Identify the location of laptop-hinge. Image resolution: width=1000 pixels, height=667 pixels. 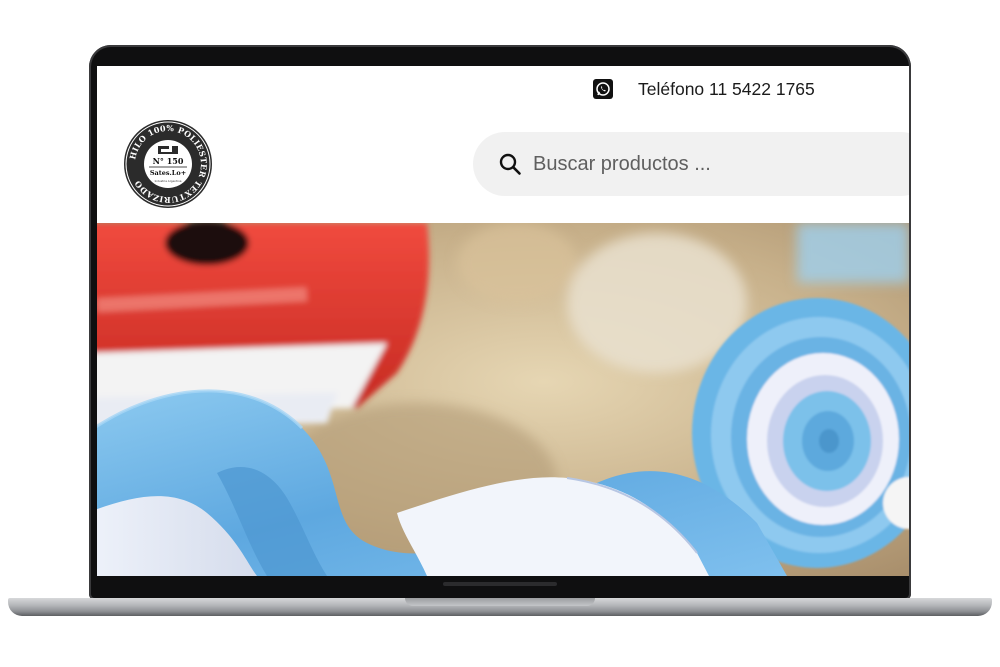
(500, 584).